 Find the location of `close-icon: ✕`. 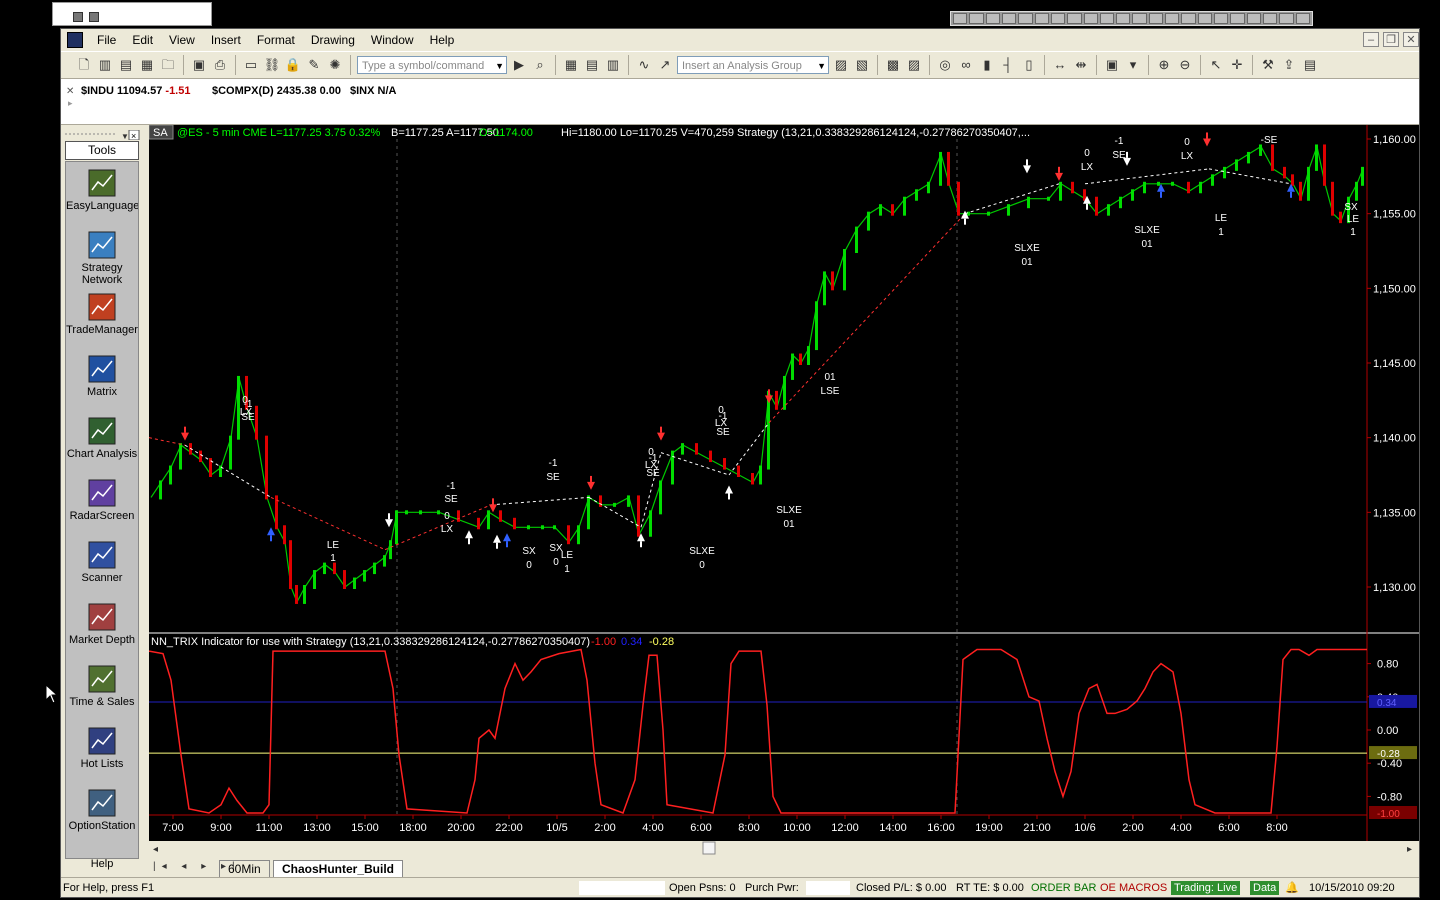

close-icon: ✕ is located at coordinates (70, 91).